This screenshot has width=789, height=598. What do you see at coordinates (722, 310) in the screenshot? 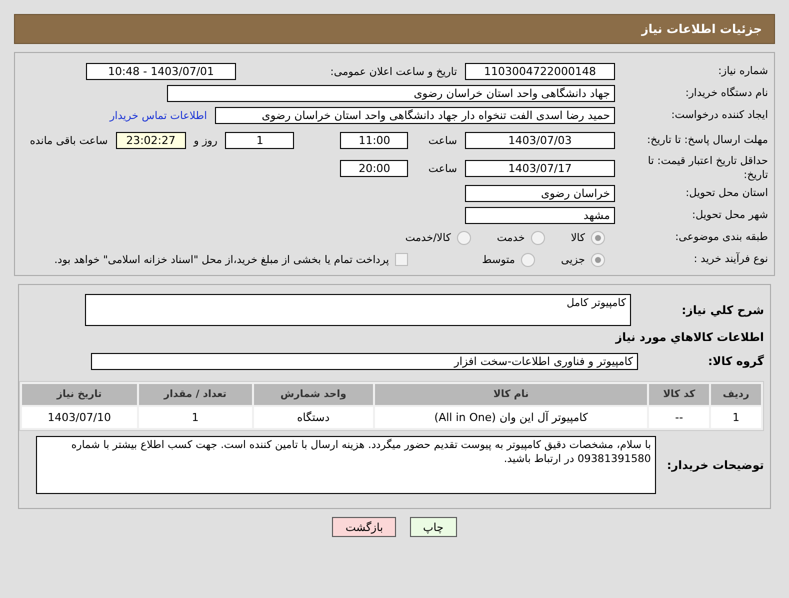
I see `field-label: شرح کلي نیاز:` at bounding box center [722, 310].